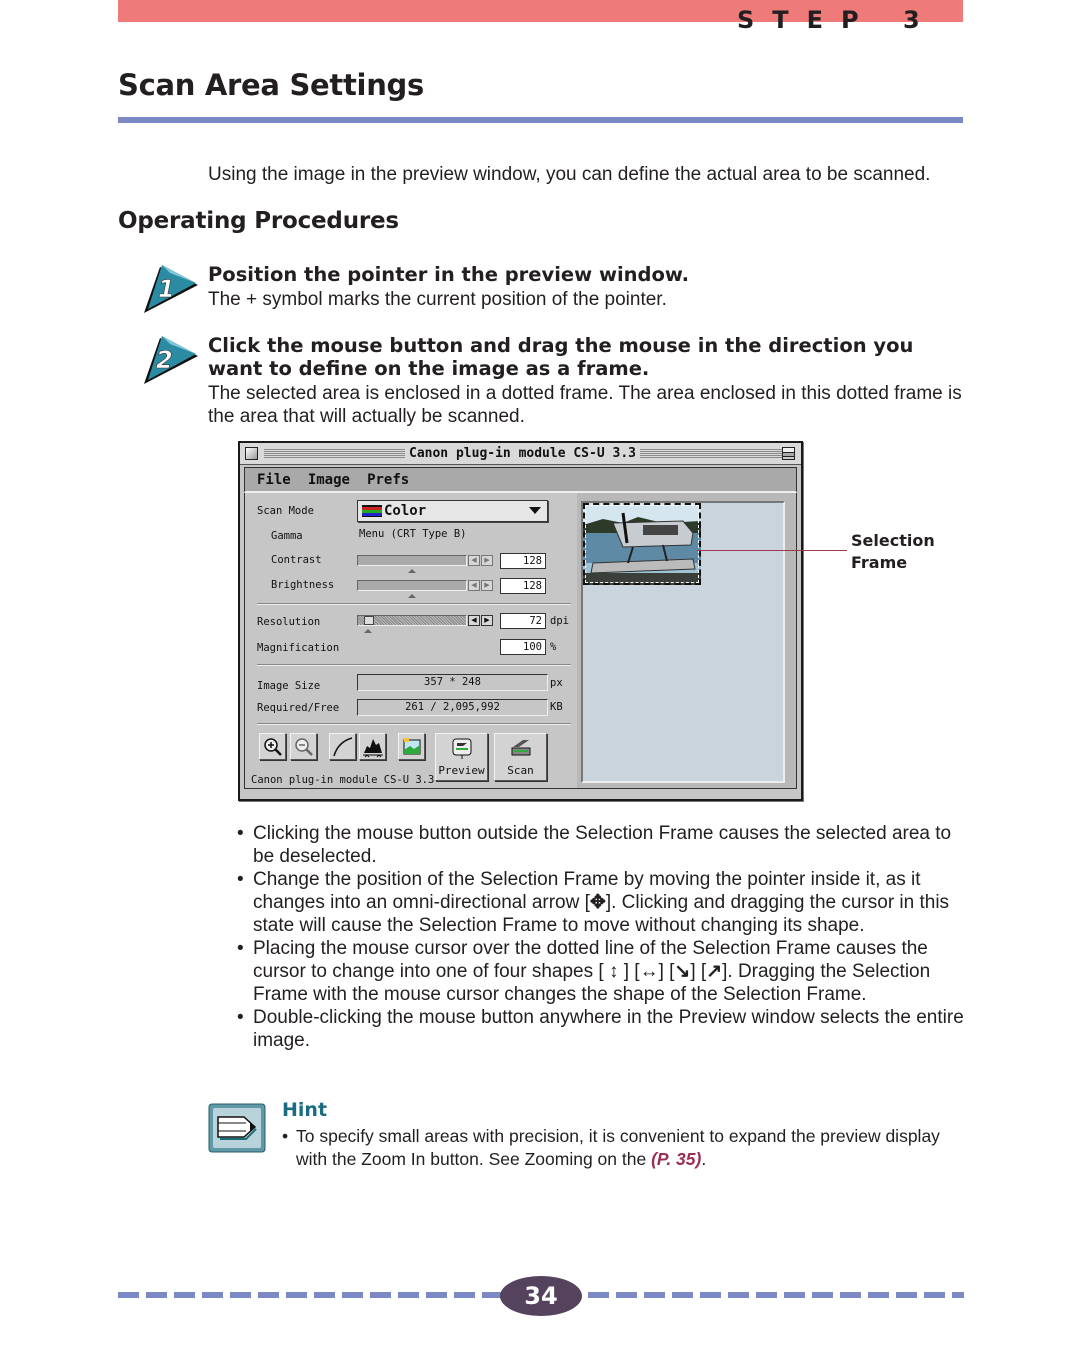 The width and height of the screenshot is (1080, 1365). What do you see at coordinates (893, 552) in the screenshot?
I see `selection-frame-callout: Selection Frame` at bounding box center [893, 552].